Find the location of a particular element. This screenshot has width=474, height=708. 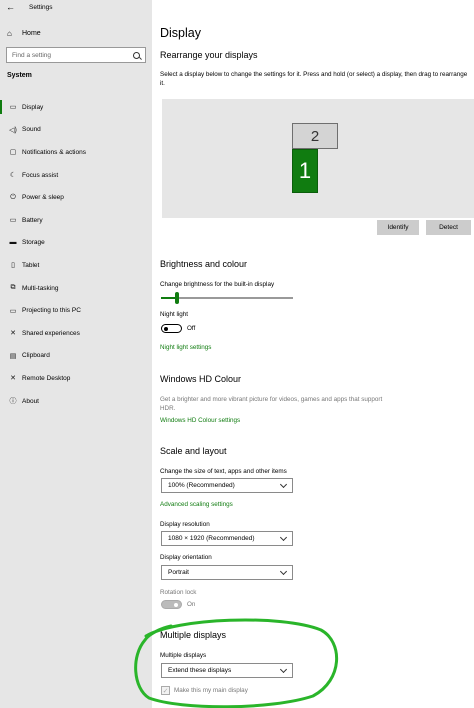

sidebar-item-remote-desktop: ✕ Remote Desktop is located at coordinates (76, 378).